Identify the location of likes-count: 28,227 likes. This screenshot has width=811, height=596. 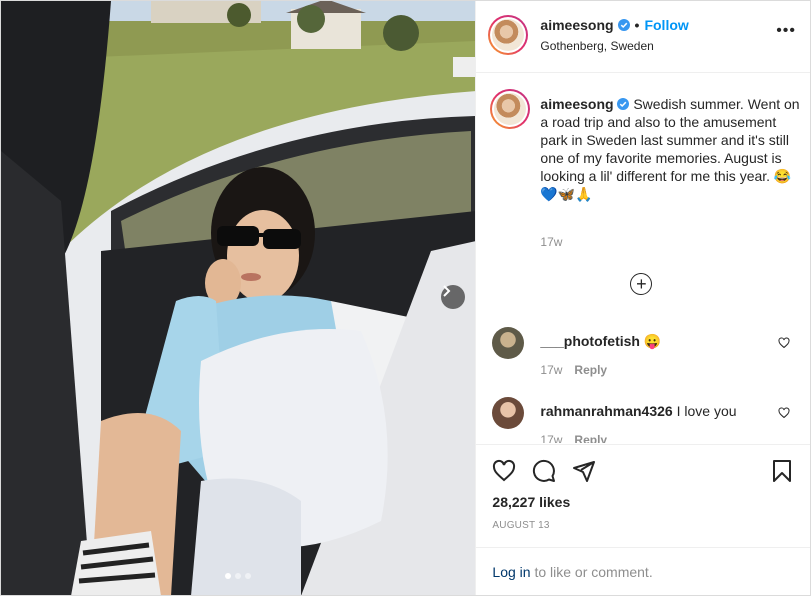
(531, 502).